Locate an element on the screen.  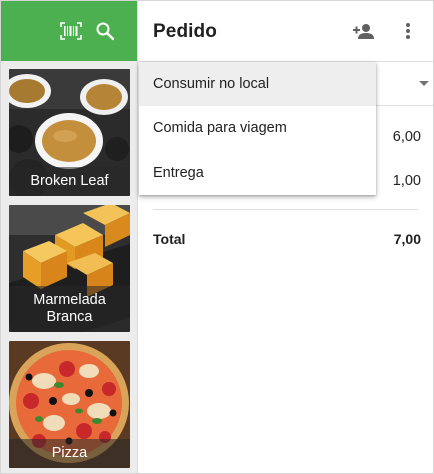
add-person-icon is located at coordinates (364, 31).